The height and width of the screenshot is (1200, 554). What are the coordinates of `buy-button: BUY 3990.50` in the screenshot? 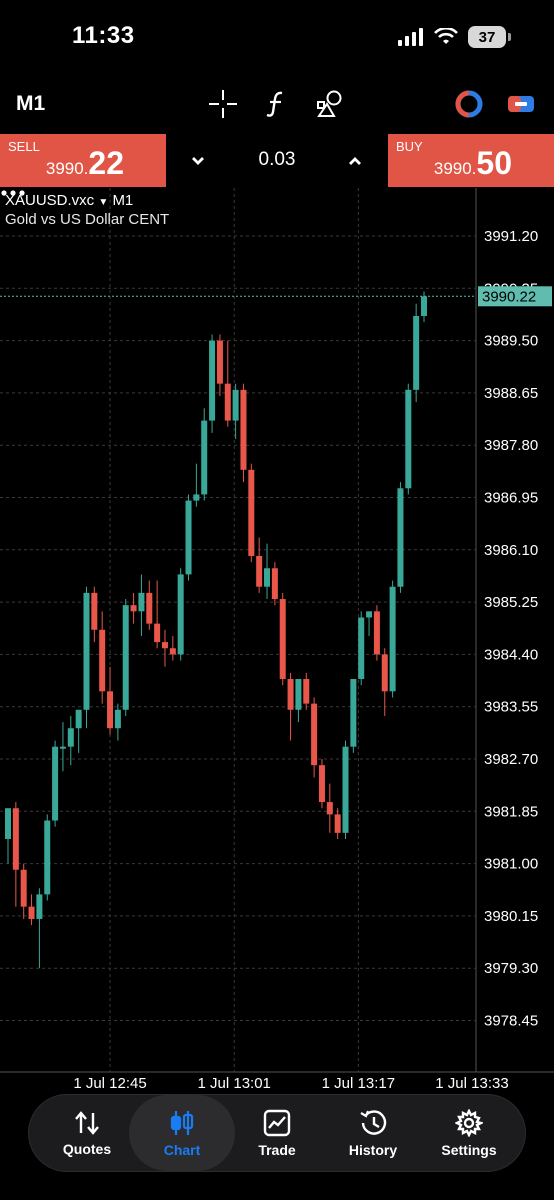 It's located at (471, 160).